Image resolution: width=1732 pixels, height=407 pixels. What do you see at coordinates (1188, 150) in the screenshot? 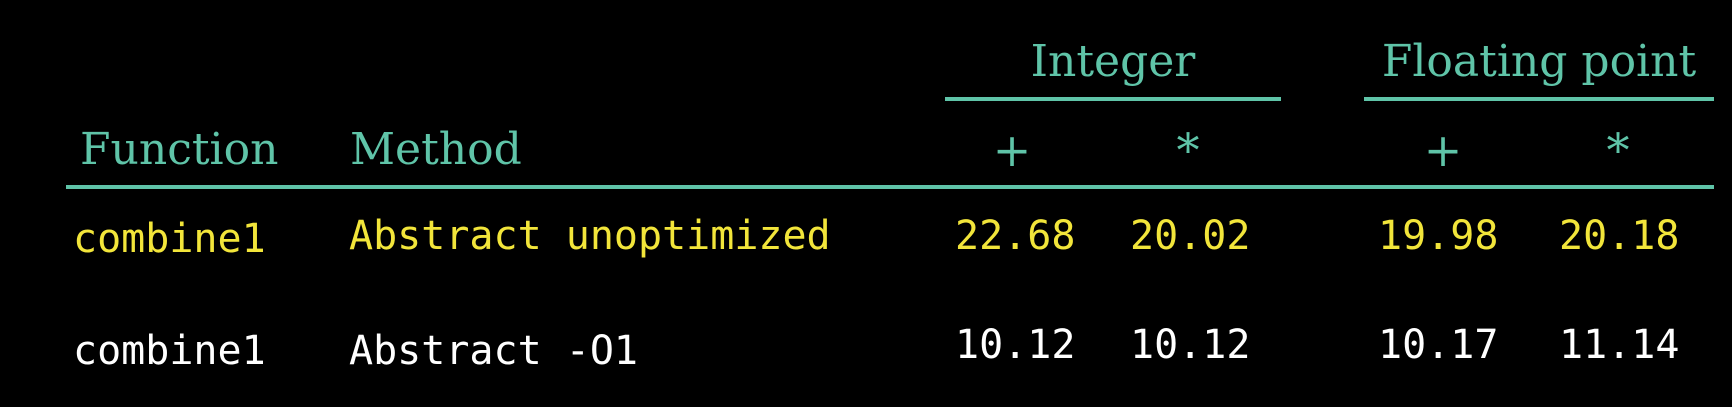
I see `column-header-integer-mul: *` at bounding box center [1188, 150].